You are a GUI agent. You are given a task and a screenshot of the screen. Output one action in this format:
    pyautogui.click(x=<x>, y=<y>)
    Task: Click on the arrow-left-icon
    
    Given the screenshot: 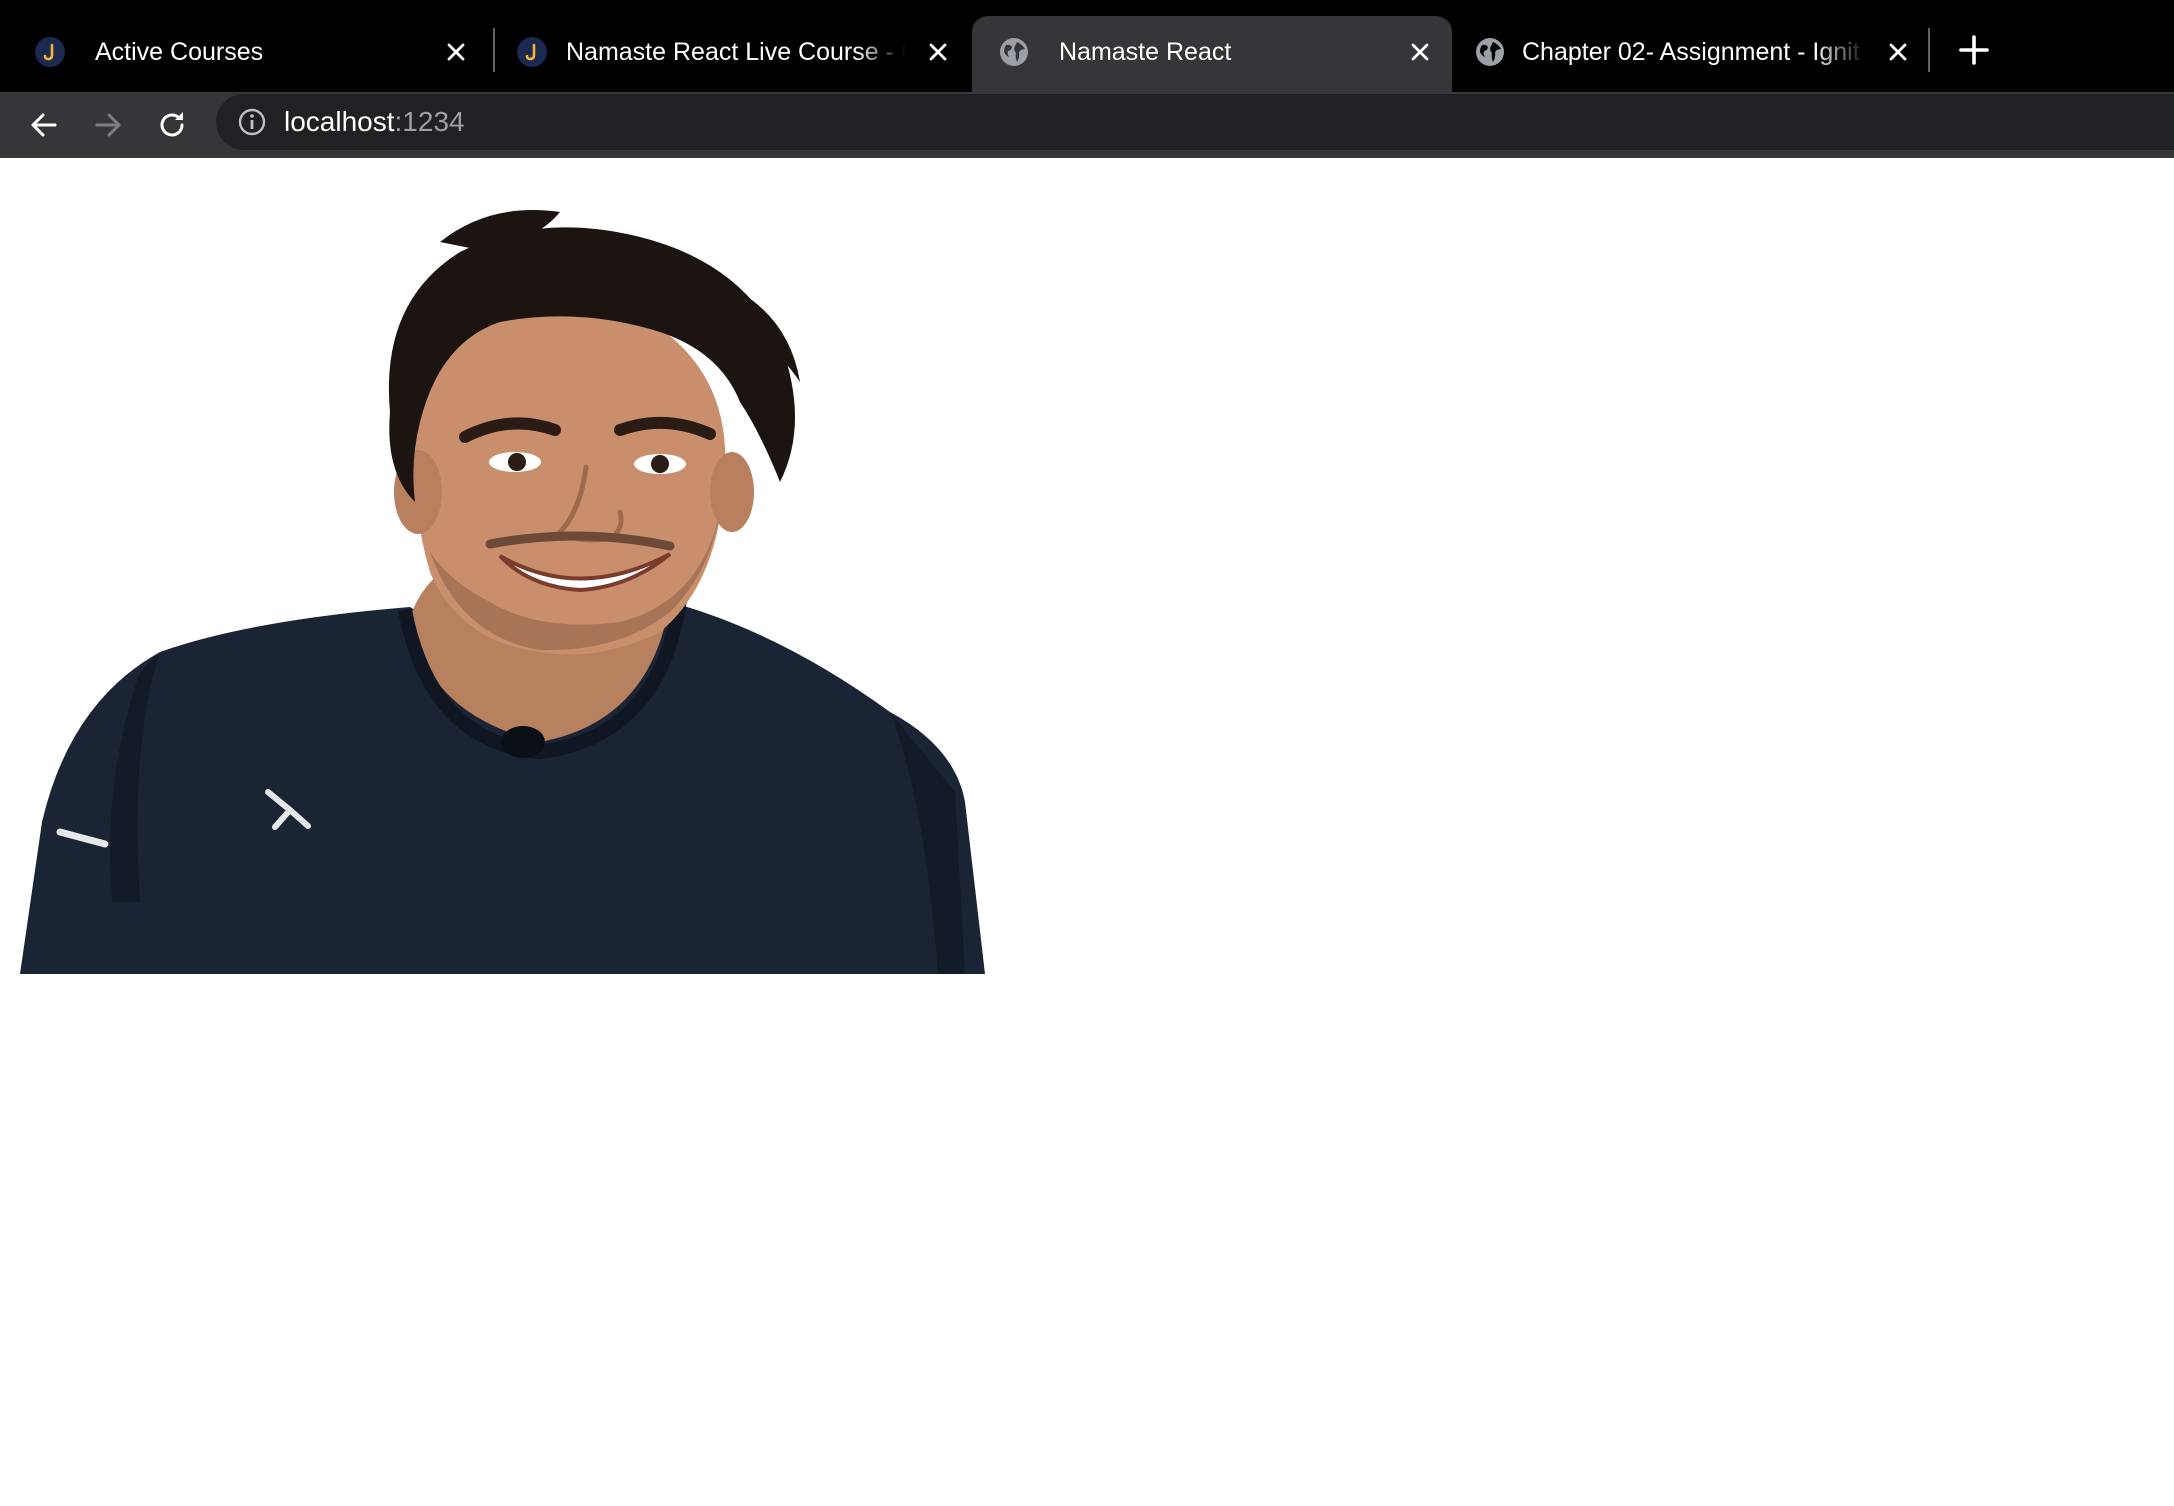 What is the action you would take?
    pyautogui.click(x=44, y=125)
    